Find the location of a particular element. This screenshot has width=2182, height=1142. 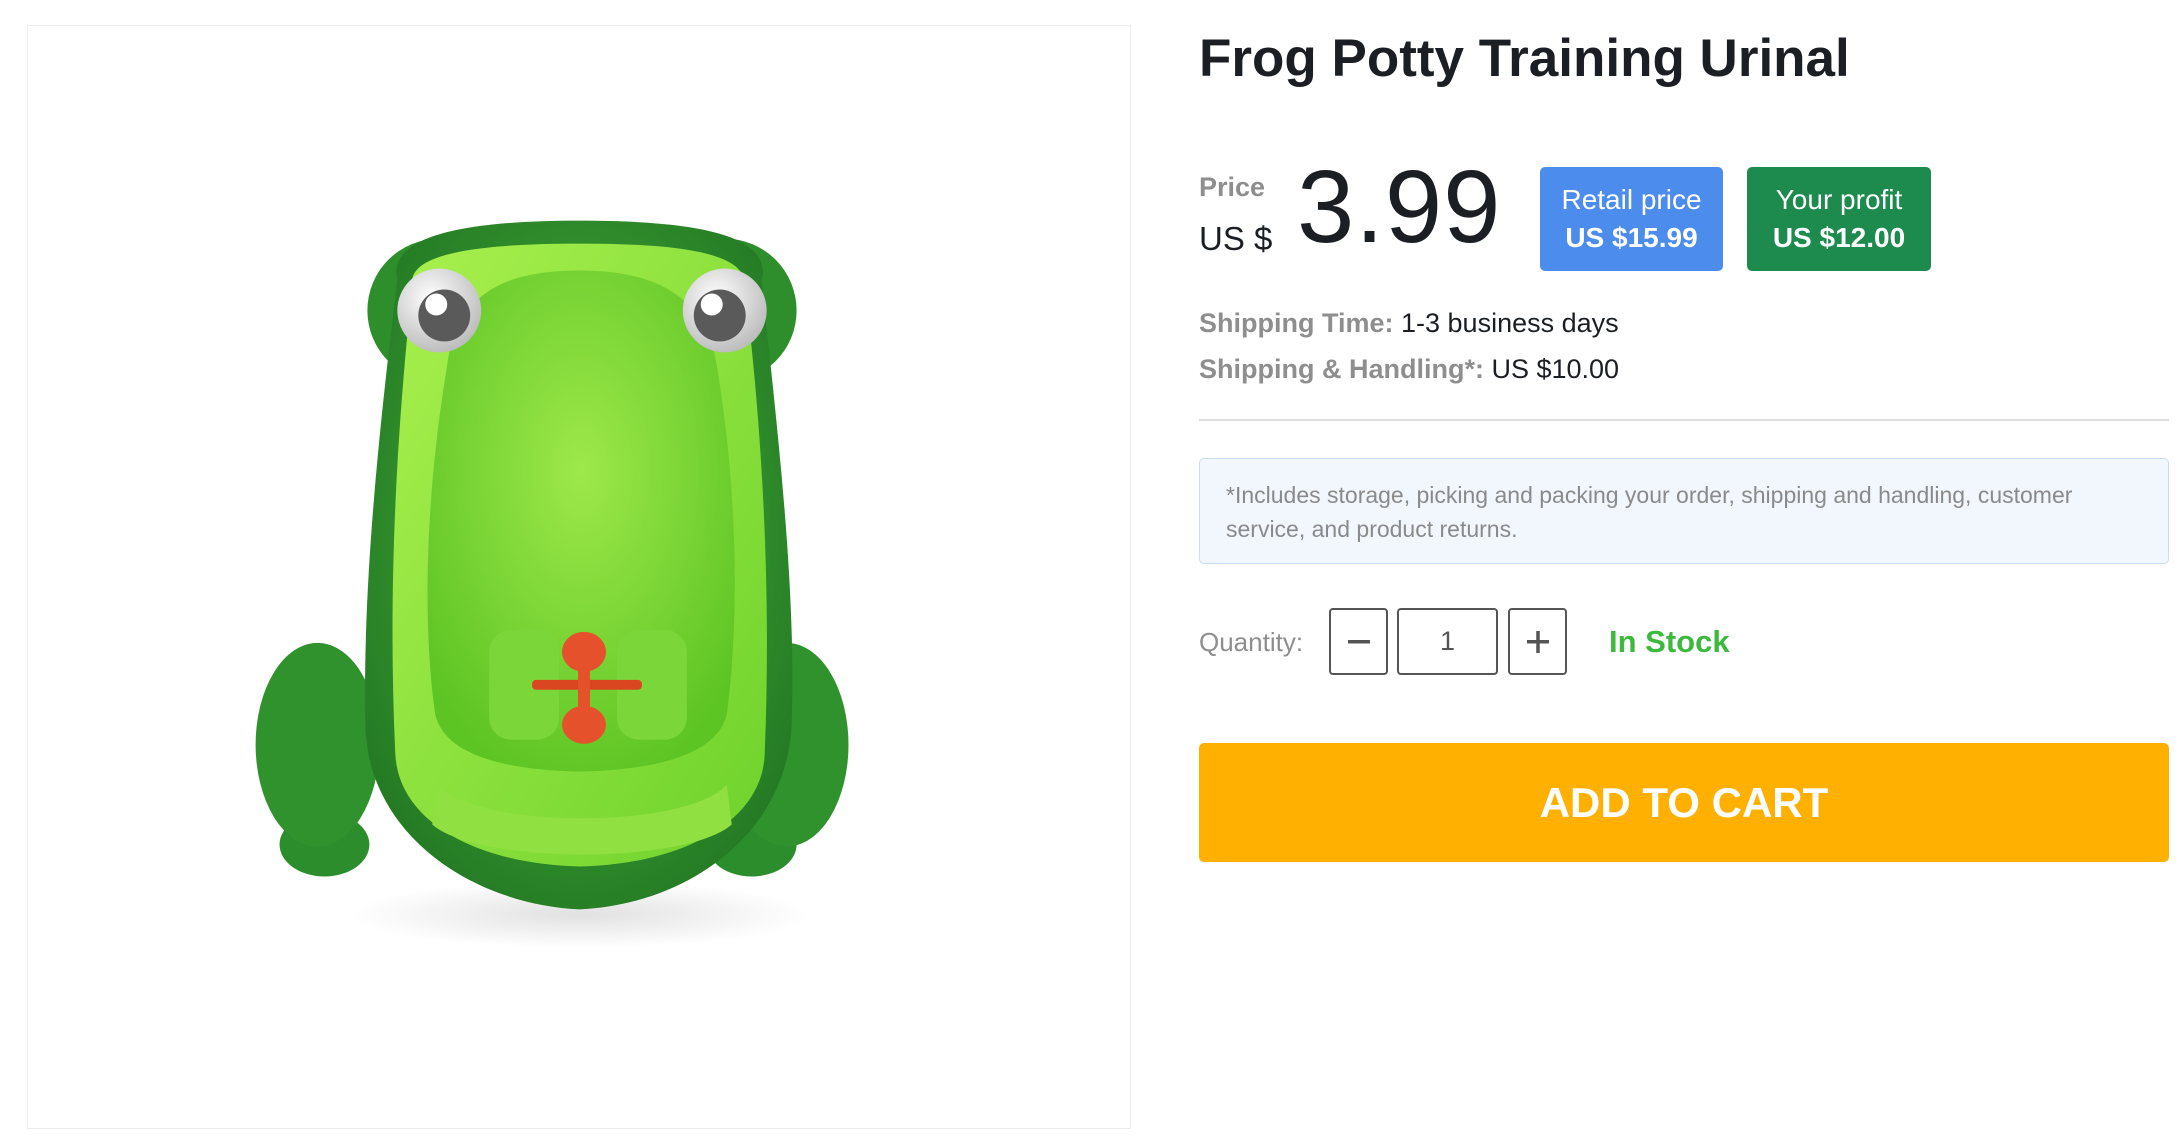

retail-price-value: US $15.99 is located at coordinates (1631, 237).